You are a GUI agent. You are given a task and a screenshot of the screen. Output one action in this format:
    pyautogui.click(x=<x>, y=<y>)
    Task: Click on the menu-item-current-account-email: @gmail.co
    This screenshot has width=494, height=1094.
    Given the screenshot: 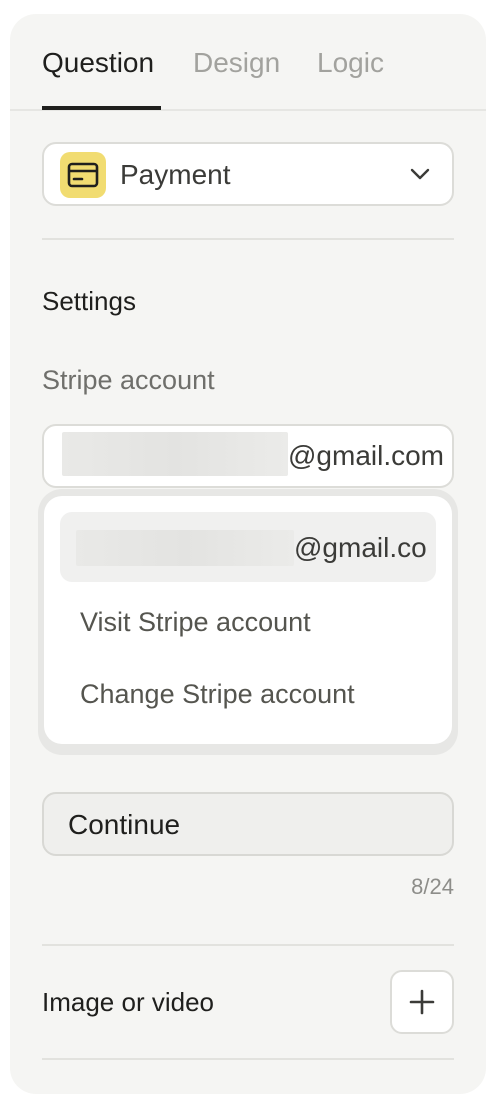 What is the action you would take?
    pyautogui.click(x=360, y=547)
    